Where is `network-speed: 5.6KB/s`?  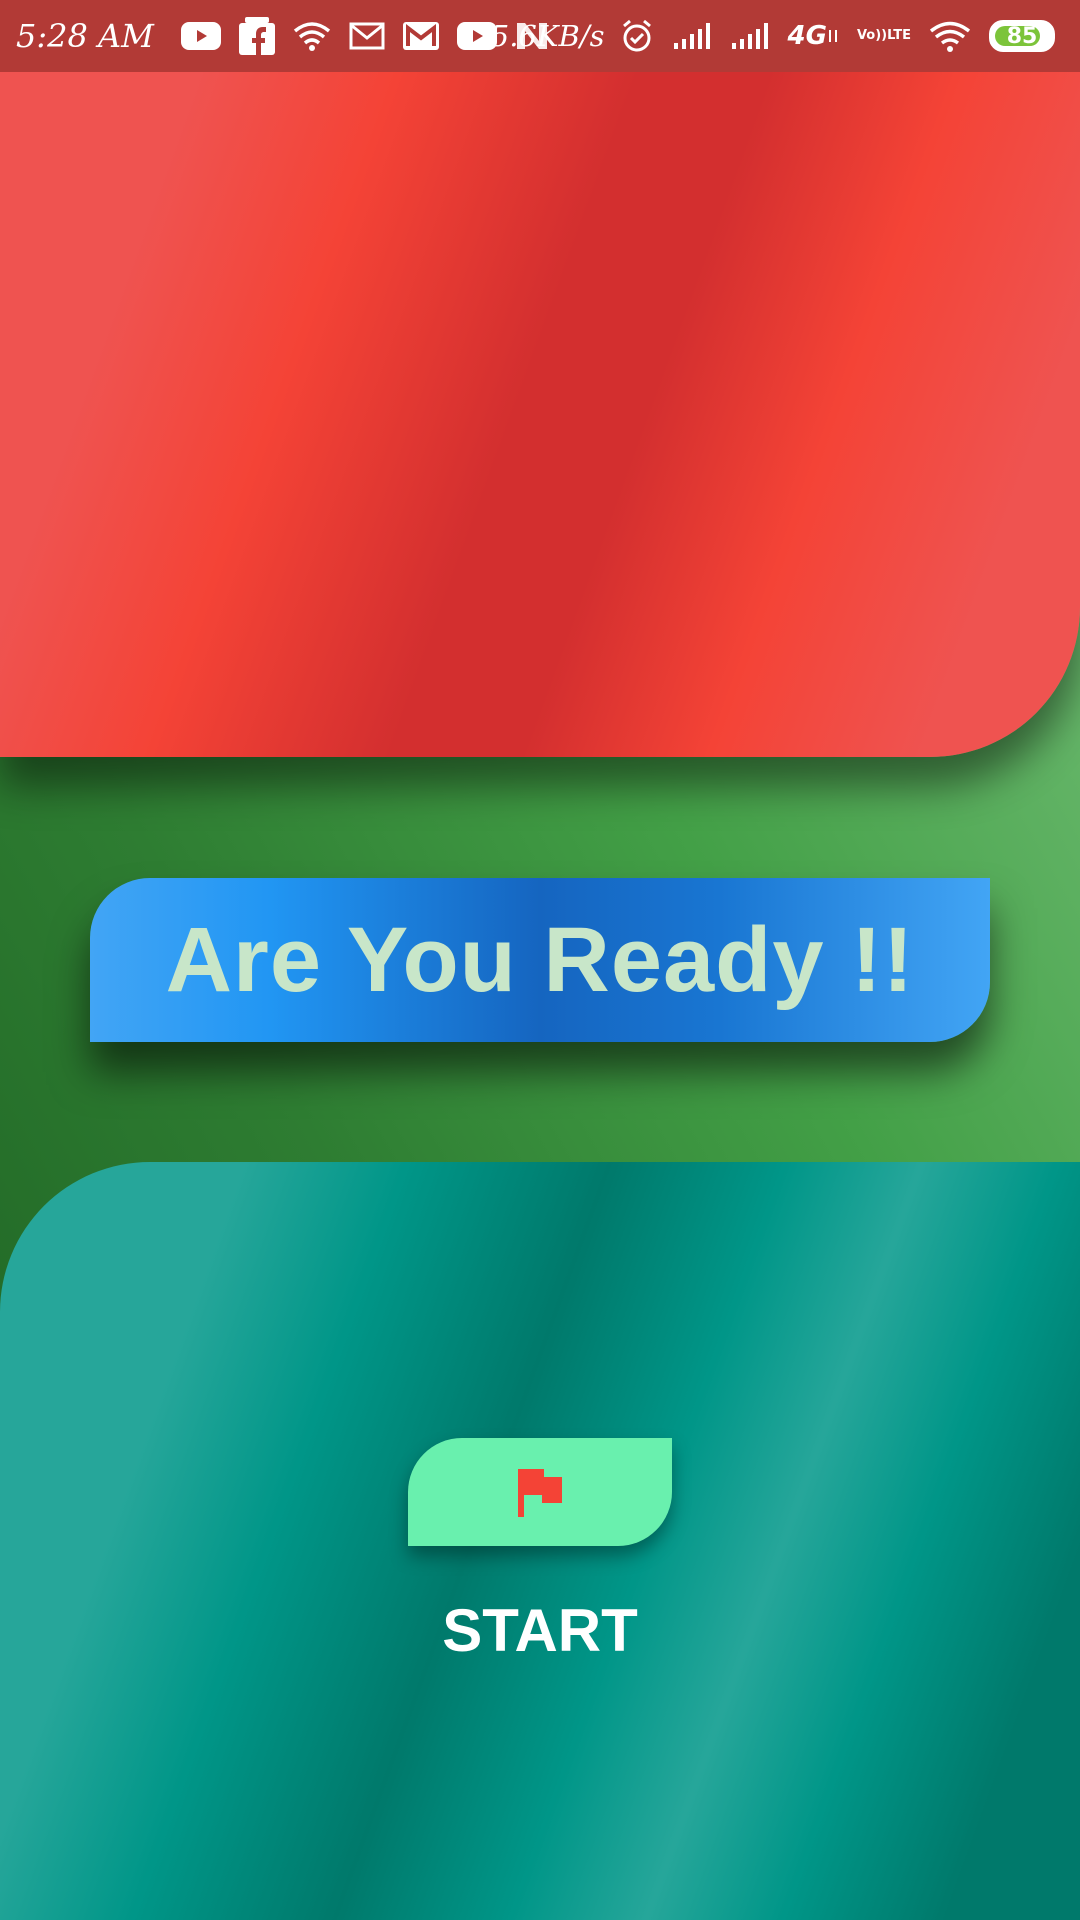 network-speed: 5.6KB/s is located at coordinates (547, 36).